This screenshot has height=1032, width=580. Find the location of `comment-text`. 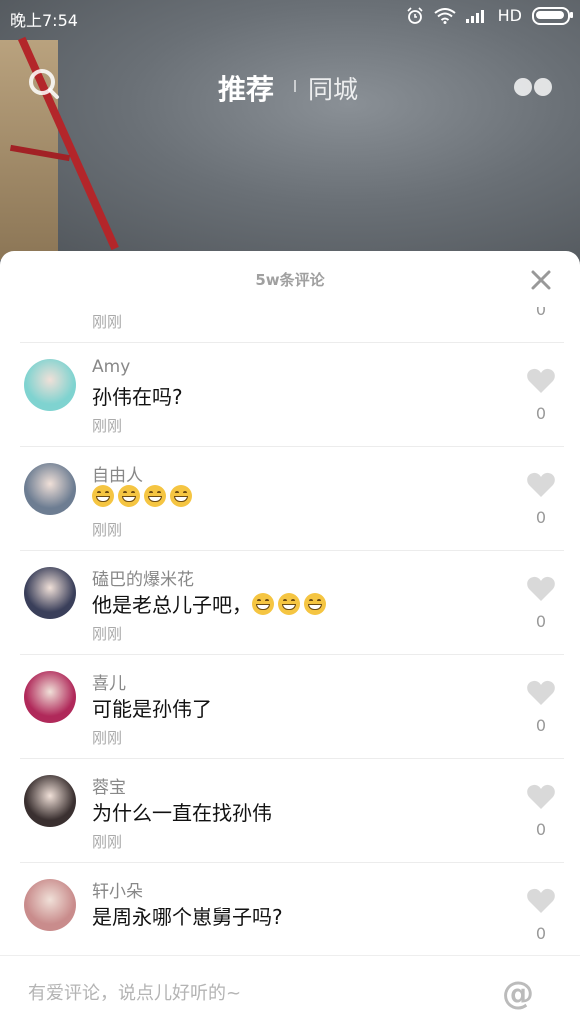

comment-text is located at coordinates (144, 497).